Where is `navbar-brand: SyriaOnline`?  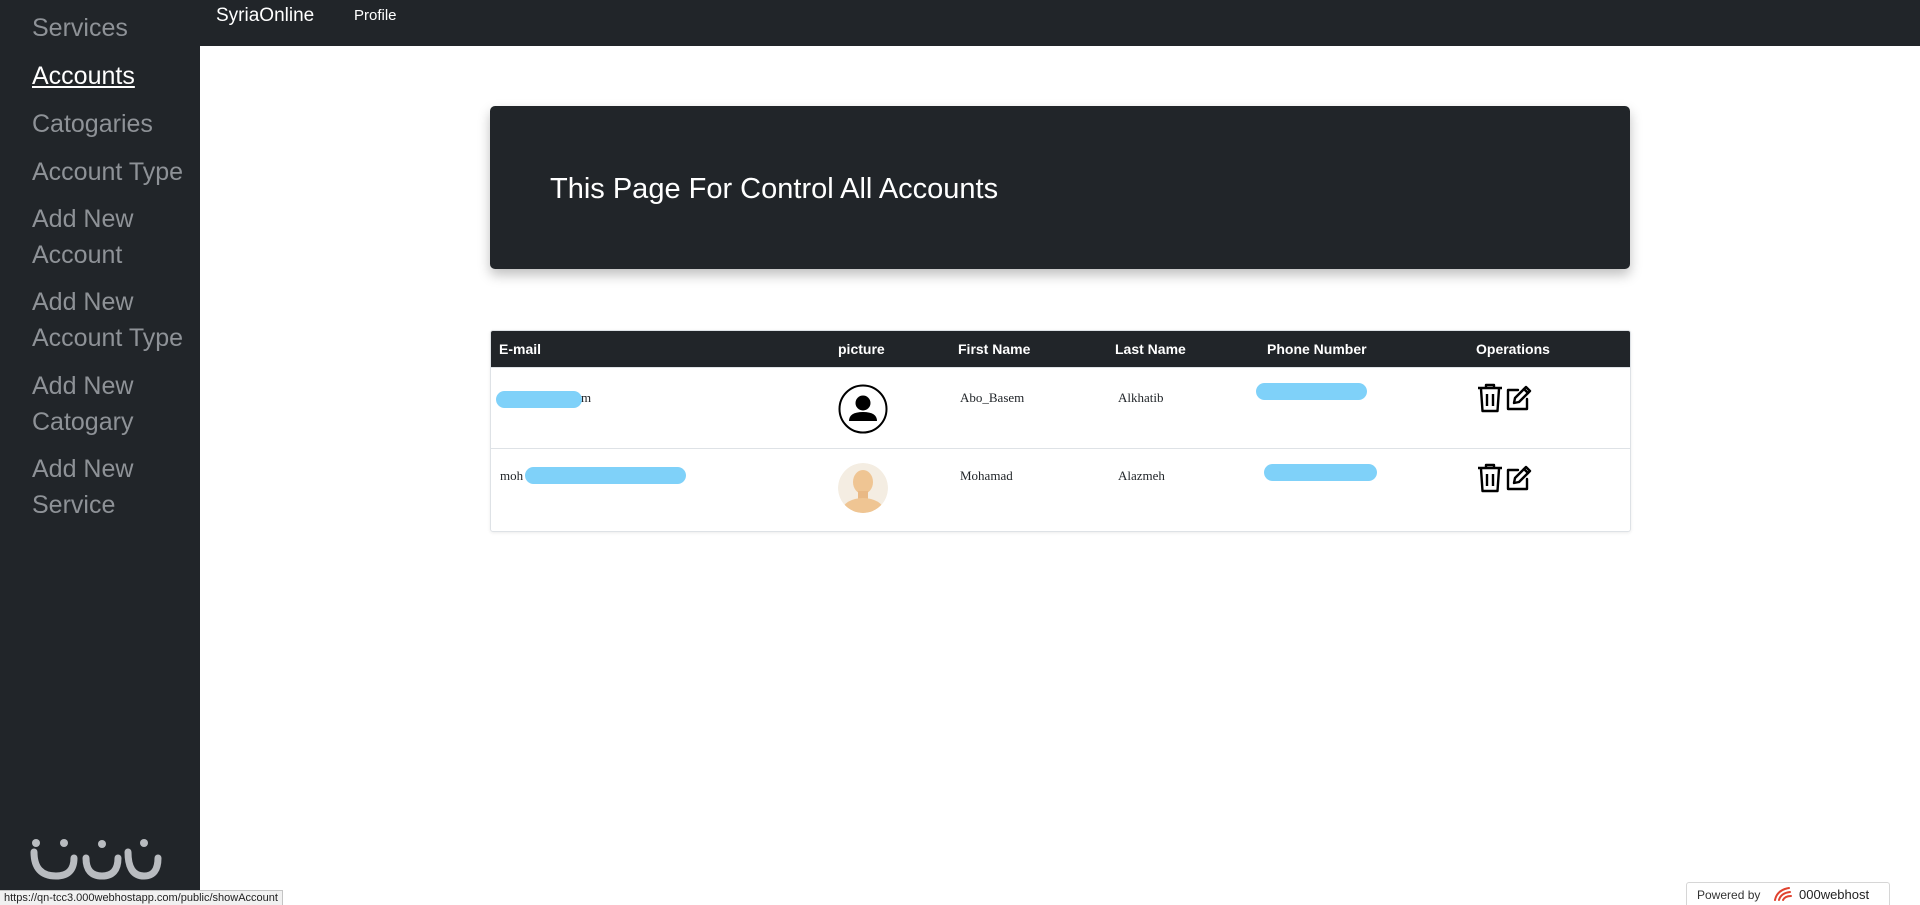
navbar-brand: SyriaOnline is located at coordinates (265, 16).